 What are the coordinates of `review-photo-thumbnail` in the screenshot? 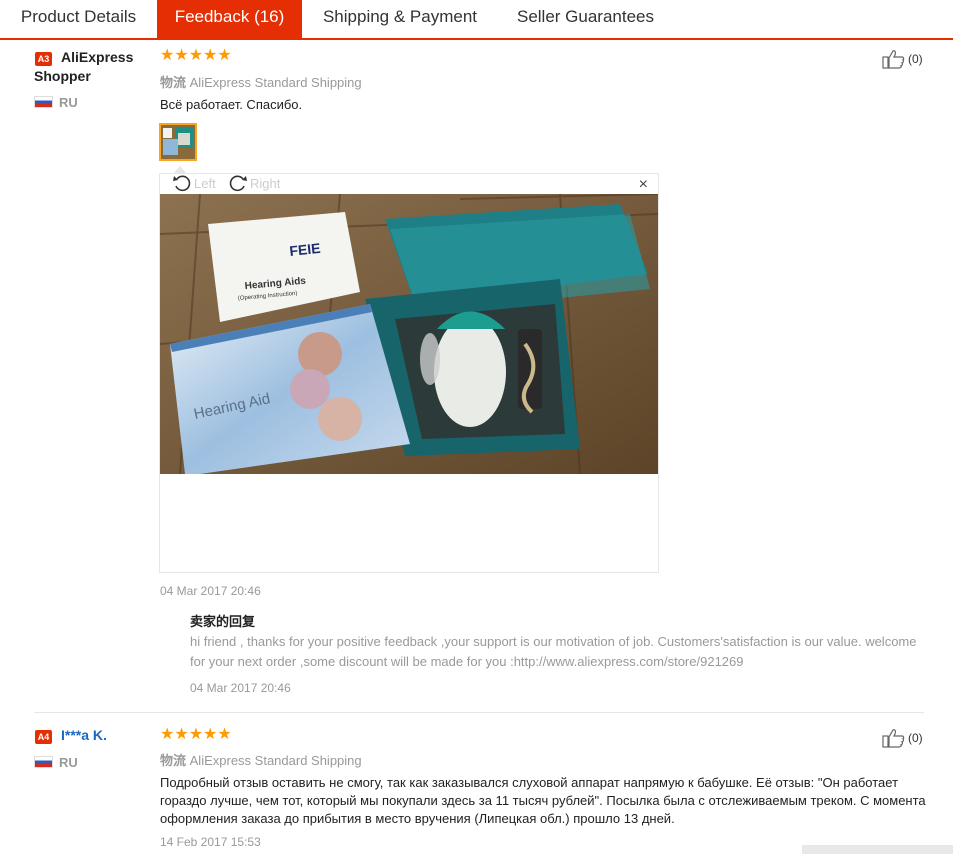 It's located at (178, 142).